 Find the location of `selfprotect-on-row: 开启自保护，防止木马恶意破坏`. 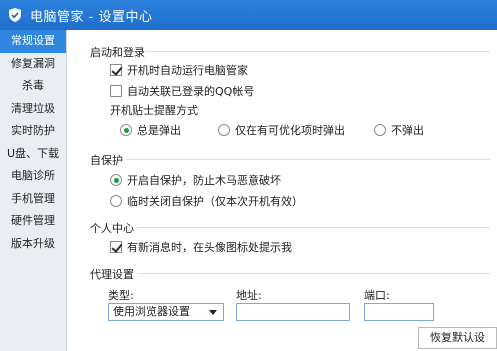

selfprotect-on-row: 开启自保护，防止木马恶意破坏 is located at coordinates (195, 180).